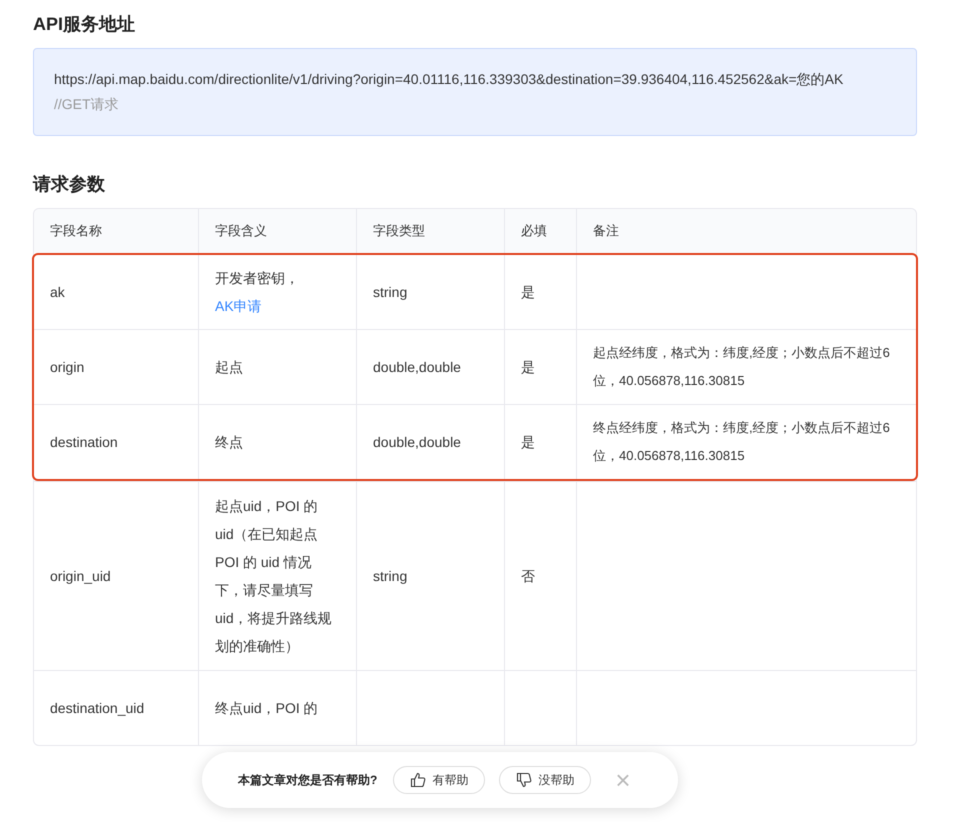  Describe the element at coordinates (68, 367) in the screenshot. I see `table-cell-text: origin` at that location.